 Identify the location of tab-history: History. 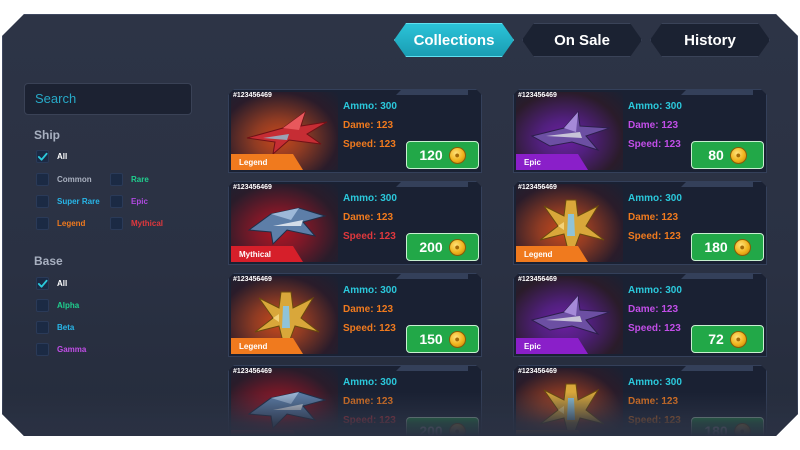
(710, 40).